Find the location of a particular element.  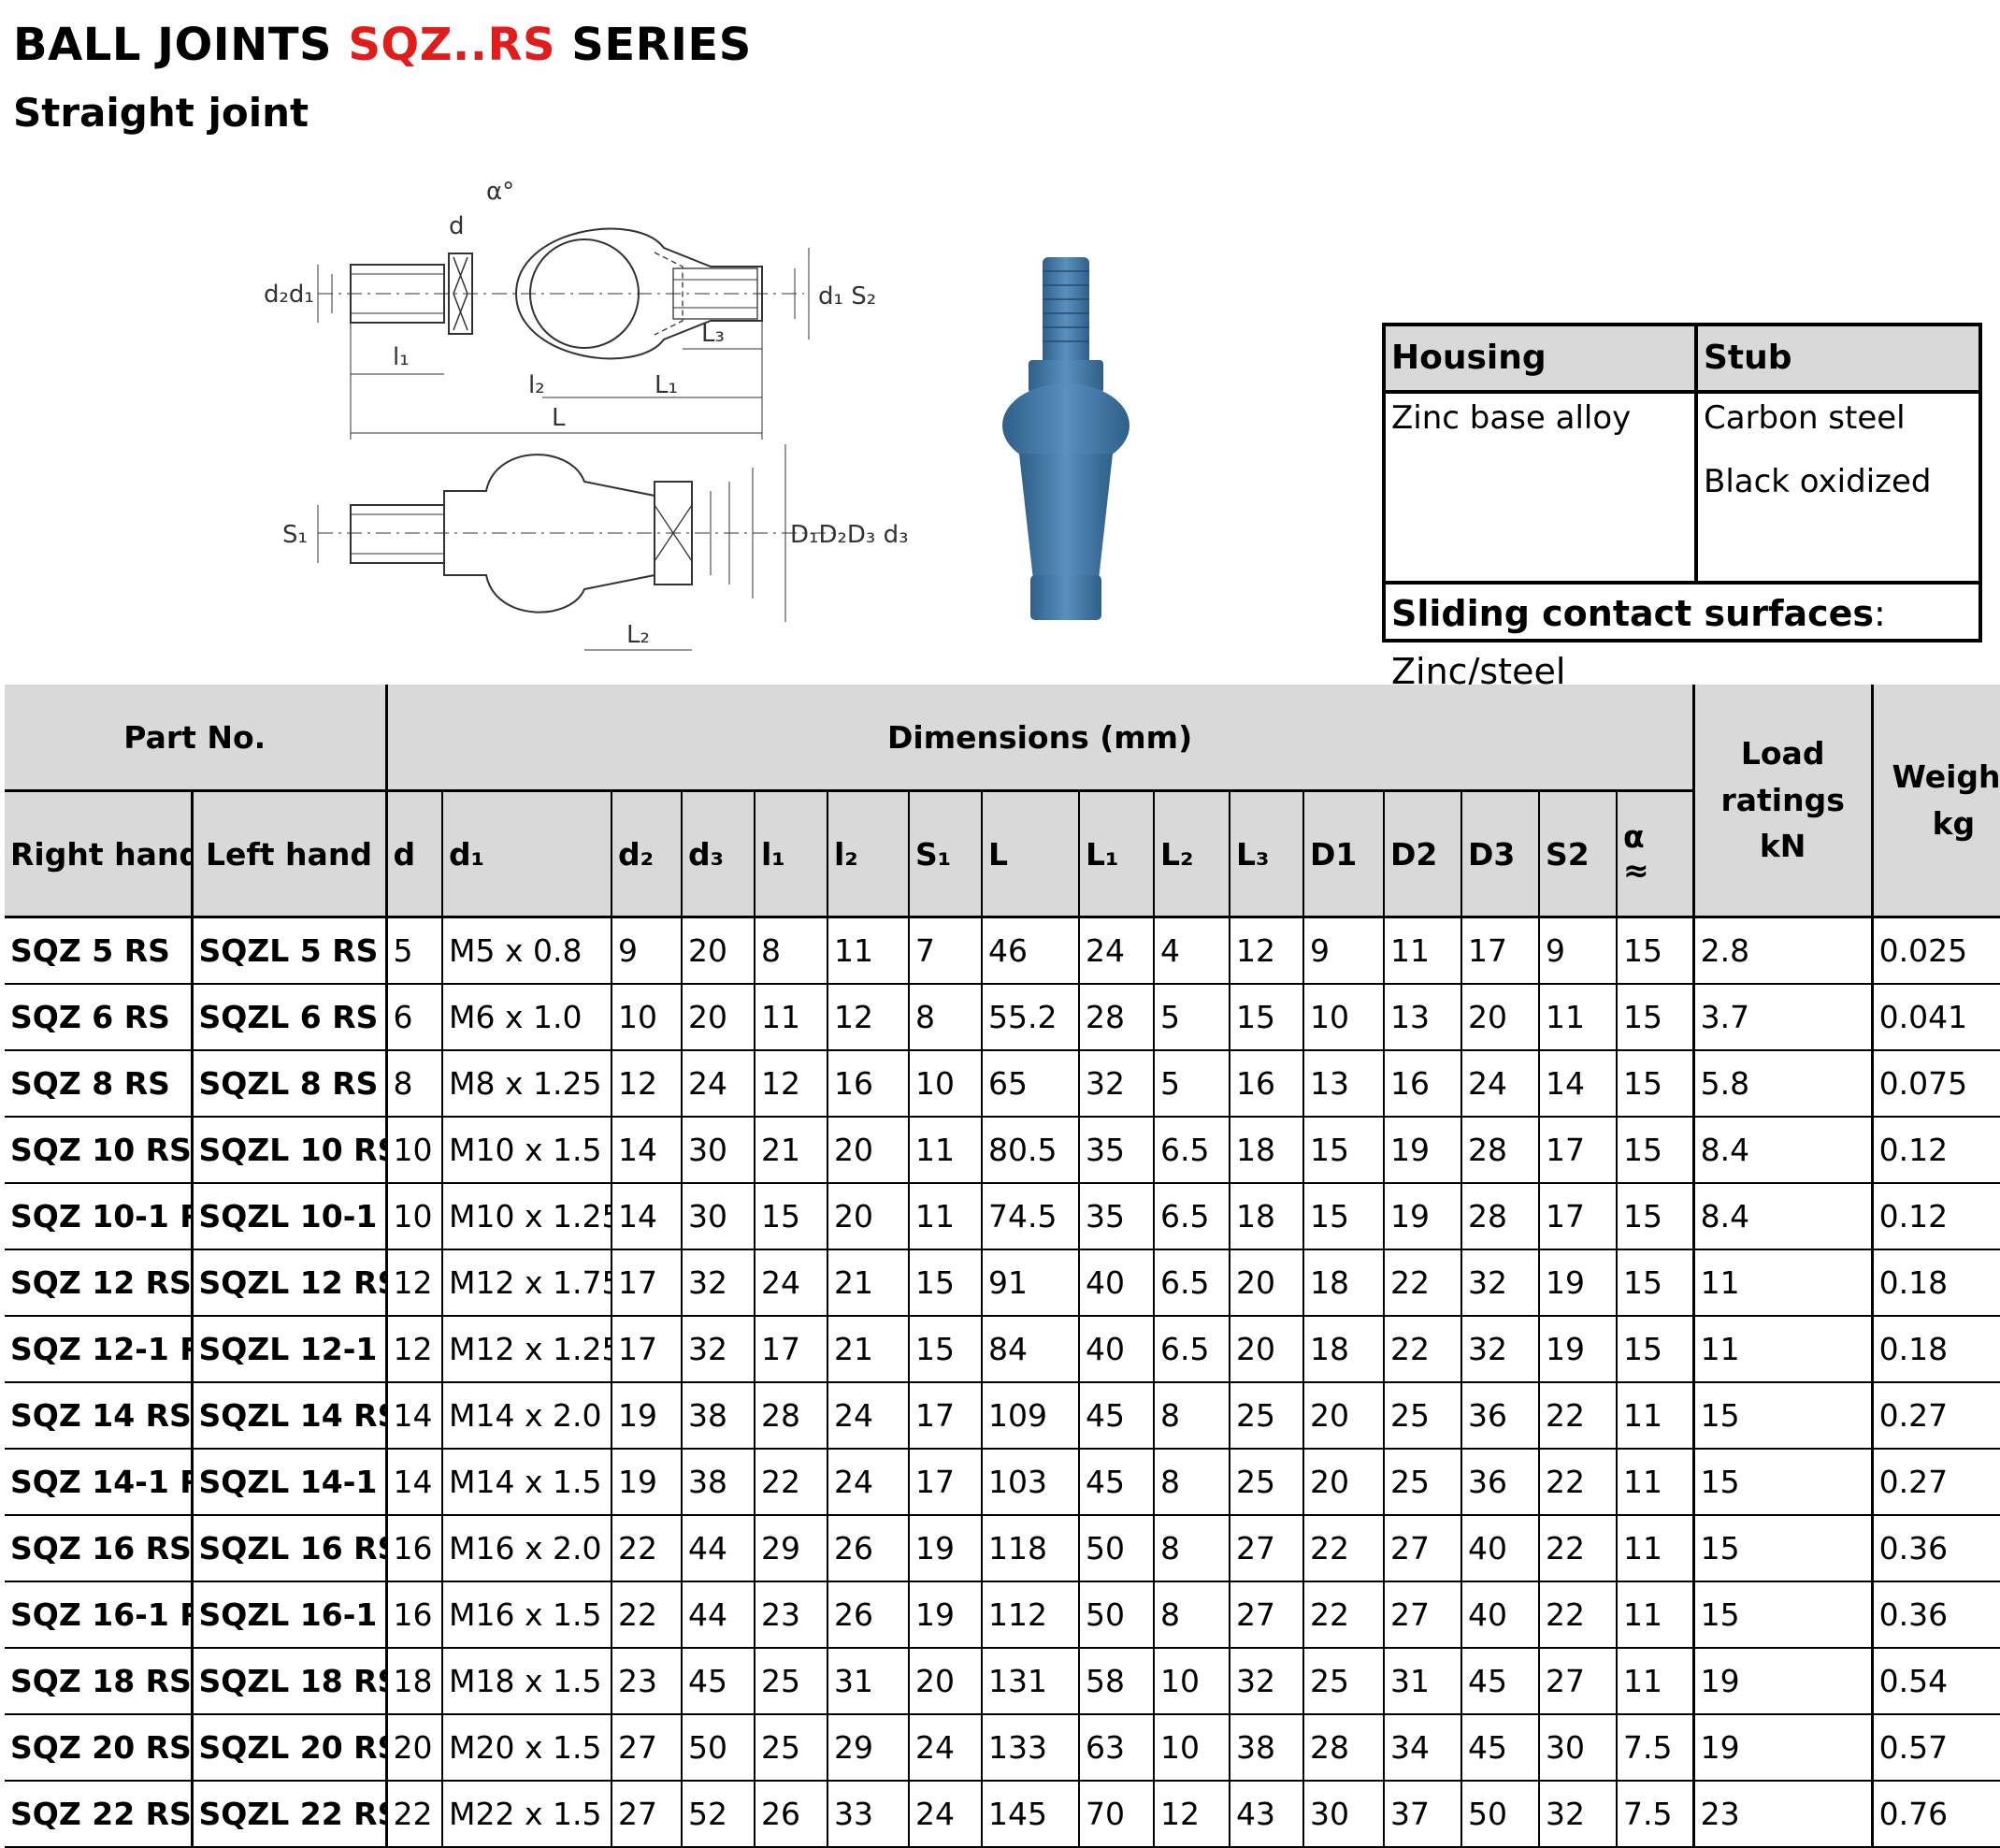

cell-right-hand: SQZ 6 RS is located at coordinates (98, 1018).